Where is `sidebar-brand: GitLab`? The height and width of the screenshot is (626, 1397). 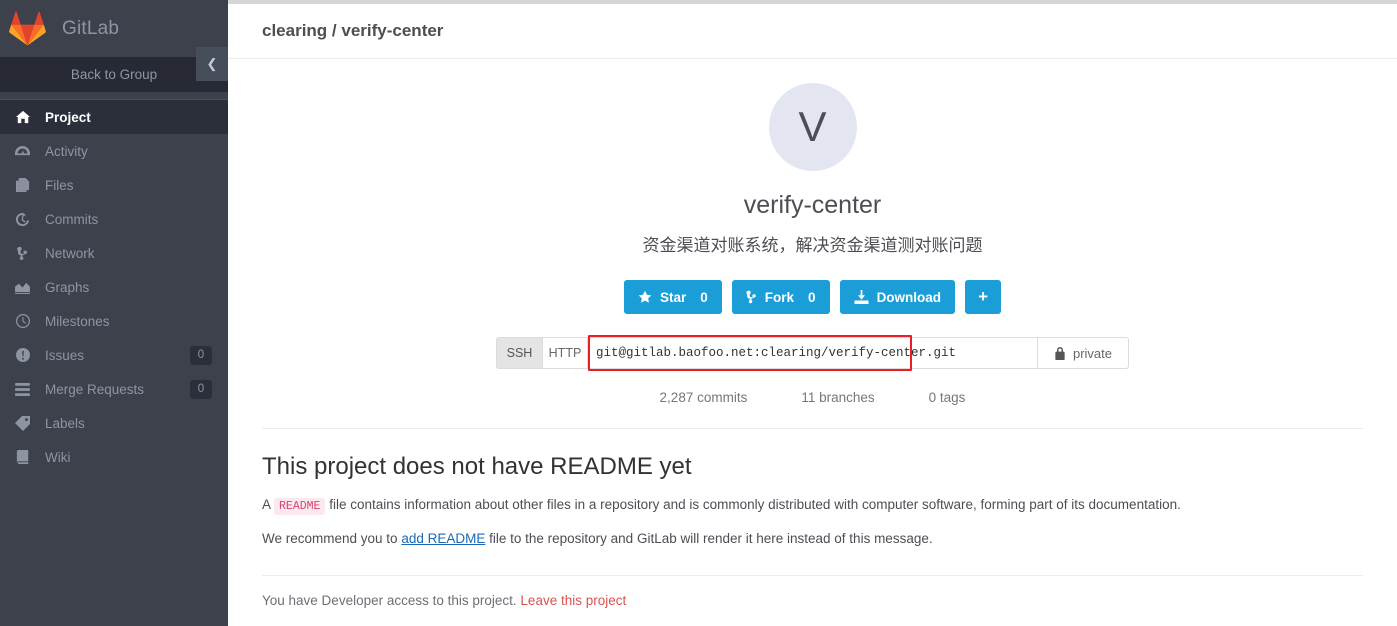 sidebar-brand: GitLab is located at coordinates (114, 28).